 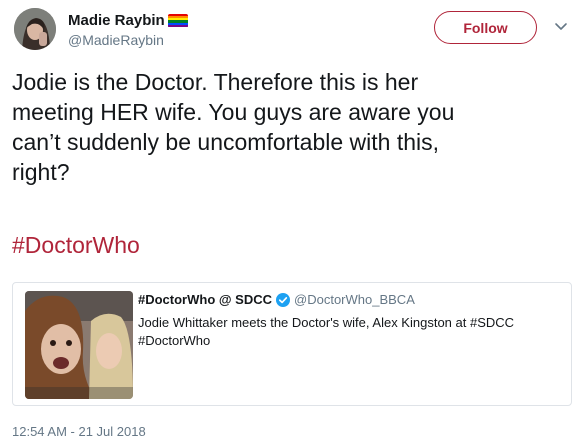 I want to click on avatar-image, so click(x=35, y=29).